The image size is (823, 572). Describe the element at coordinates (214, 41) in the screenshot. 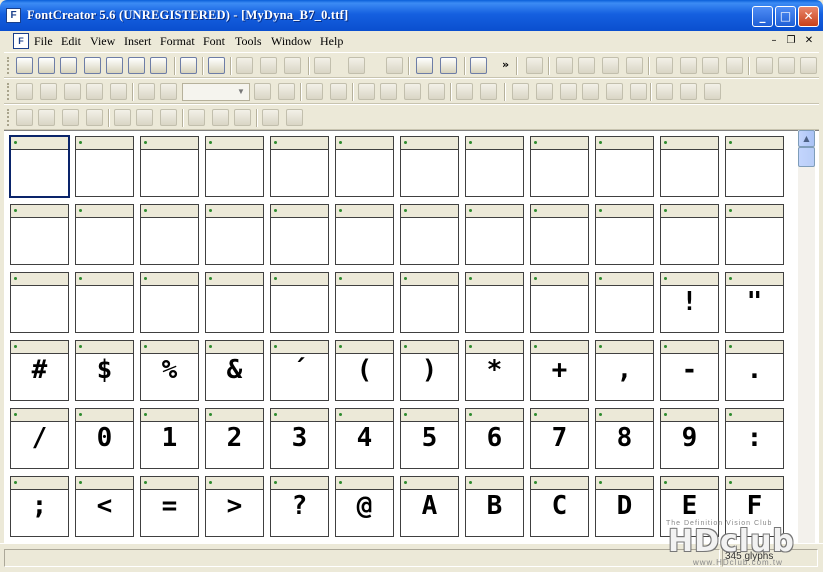

I see `menu-font: Font` at that location.